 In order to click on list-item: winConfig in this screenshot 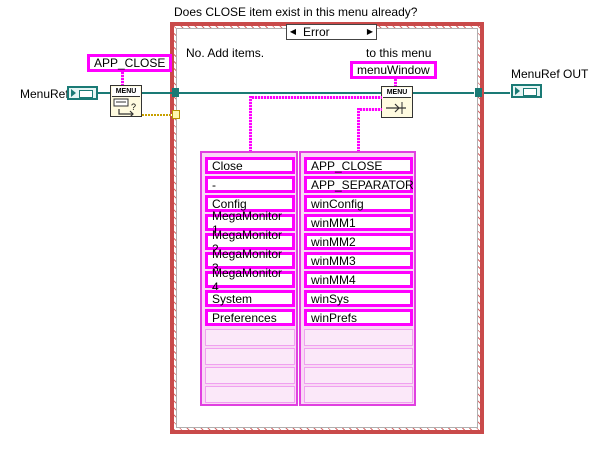, I will do `click(358, 203)`.